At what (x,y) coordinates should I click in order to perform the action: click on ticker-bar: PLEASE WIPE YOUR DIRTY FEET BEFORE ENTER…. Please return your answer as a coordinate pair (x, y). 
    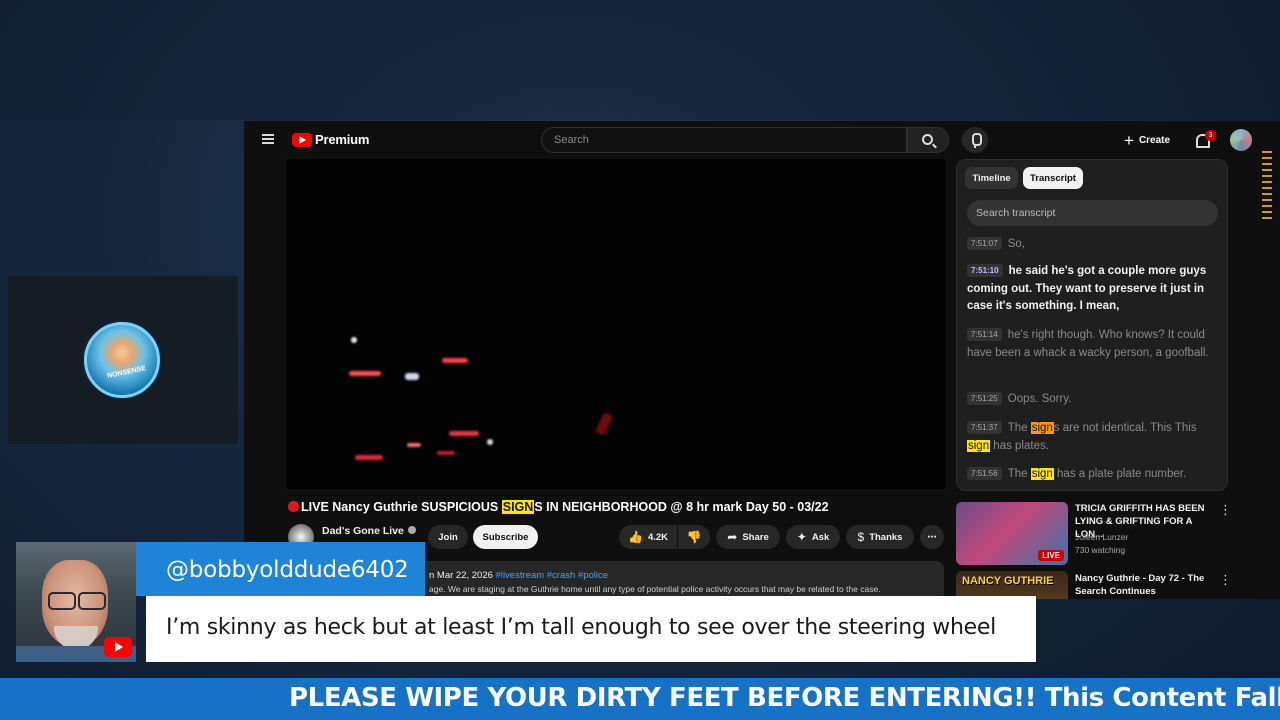
    Looking at the image, I should click on (640, 699).